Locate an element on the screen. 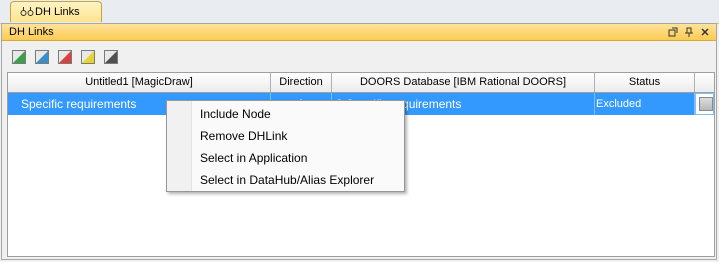 This screenshot has height=262, width=719. red-flag-icon is located at coordinates (65, 57).